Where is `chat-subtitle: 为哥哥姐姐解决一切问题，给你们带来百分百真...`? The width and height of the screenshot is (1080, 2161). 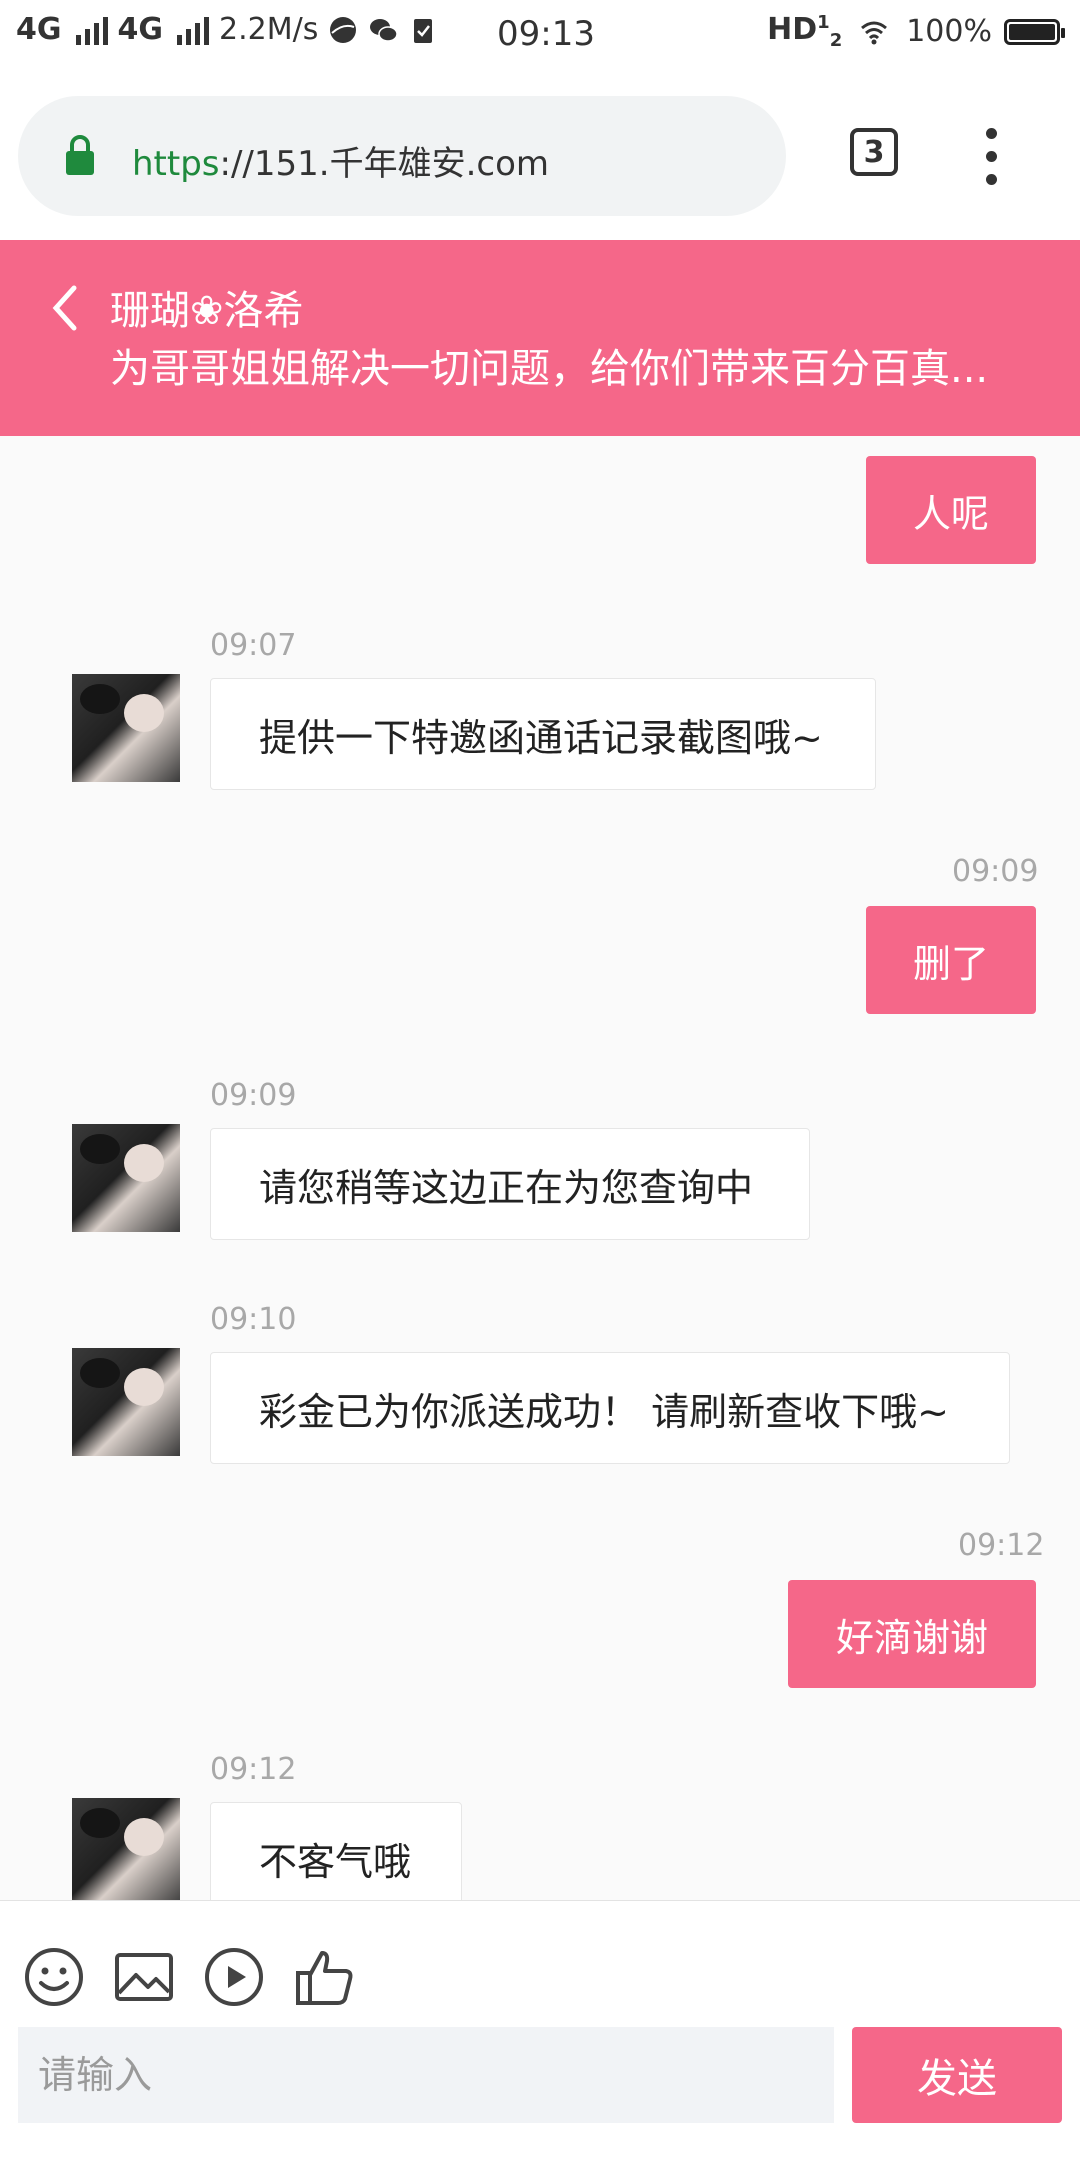 chat-subtitle: 为哥哥姐姐解决一切问题，给你们带来百分百真... is located at coordinates (549, 369).